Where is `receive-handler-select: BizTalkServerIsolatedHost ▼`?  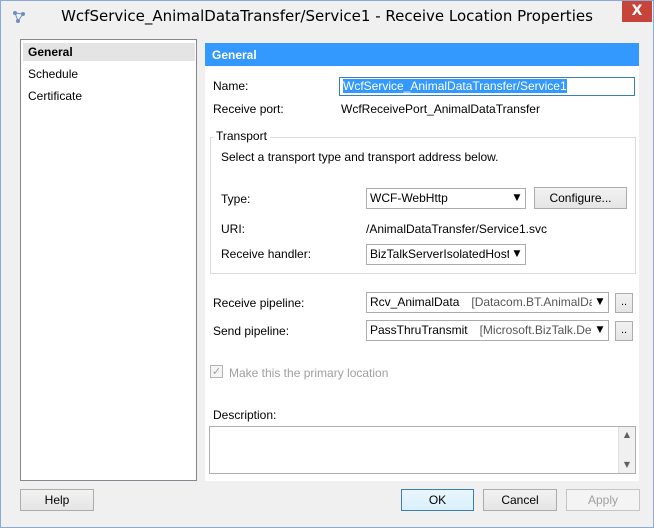
receive-handler-select: BizTalkServerIsolatedHost ▼ is located at coordinates (446, 254).